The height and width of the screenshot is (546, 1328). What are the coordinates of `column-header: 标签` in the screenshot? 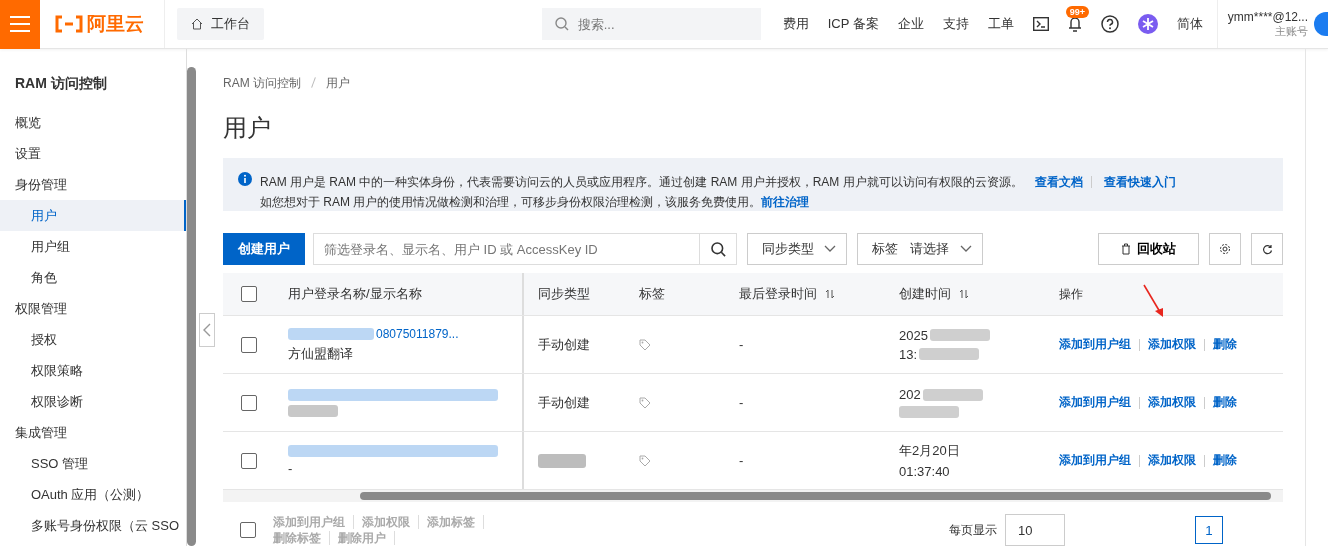 It's located at (652, 294).